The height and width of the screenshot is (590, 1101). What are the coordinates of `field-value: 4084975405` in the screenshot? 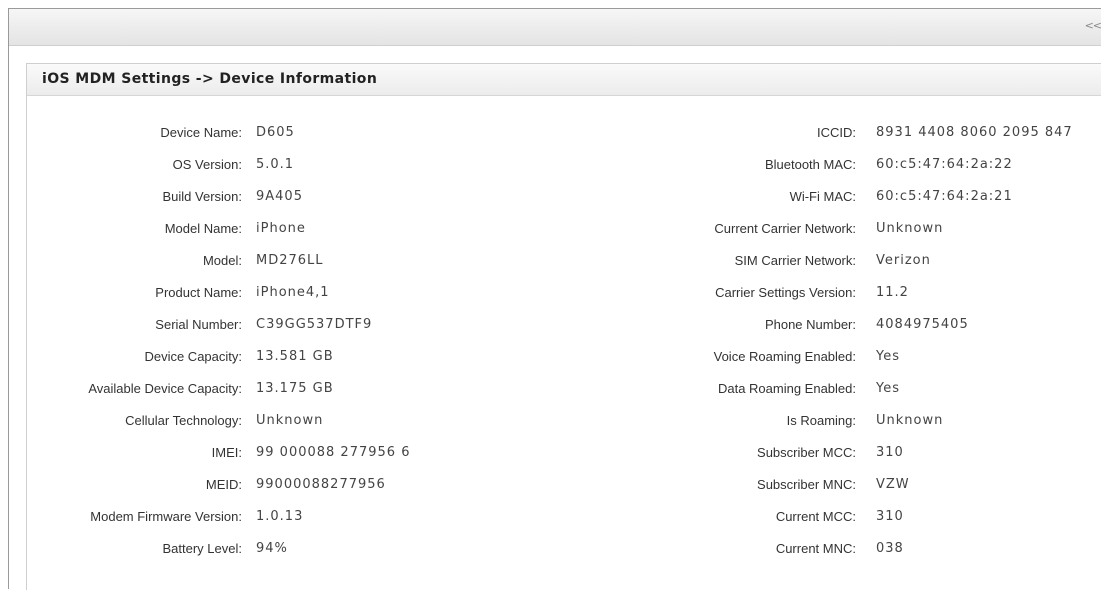 It's located at (922, 324).